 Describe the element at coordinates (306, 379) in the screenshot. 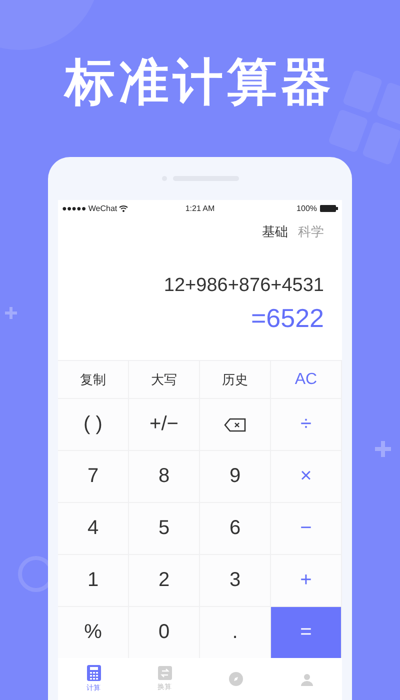

I see `clear-key: AC` at that location.